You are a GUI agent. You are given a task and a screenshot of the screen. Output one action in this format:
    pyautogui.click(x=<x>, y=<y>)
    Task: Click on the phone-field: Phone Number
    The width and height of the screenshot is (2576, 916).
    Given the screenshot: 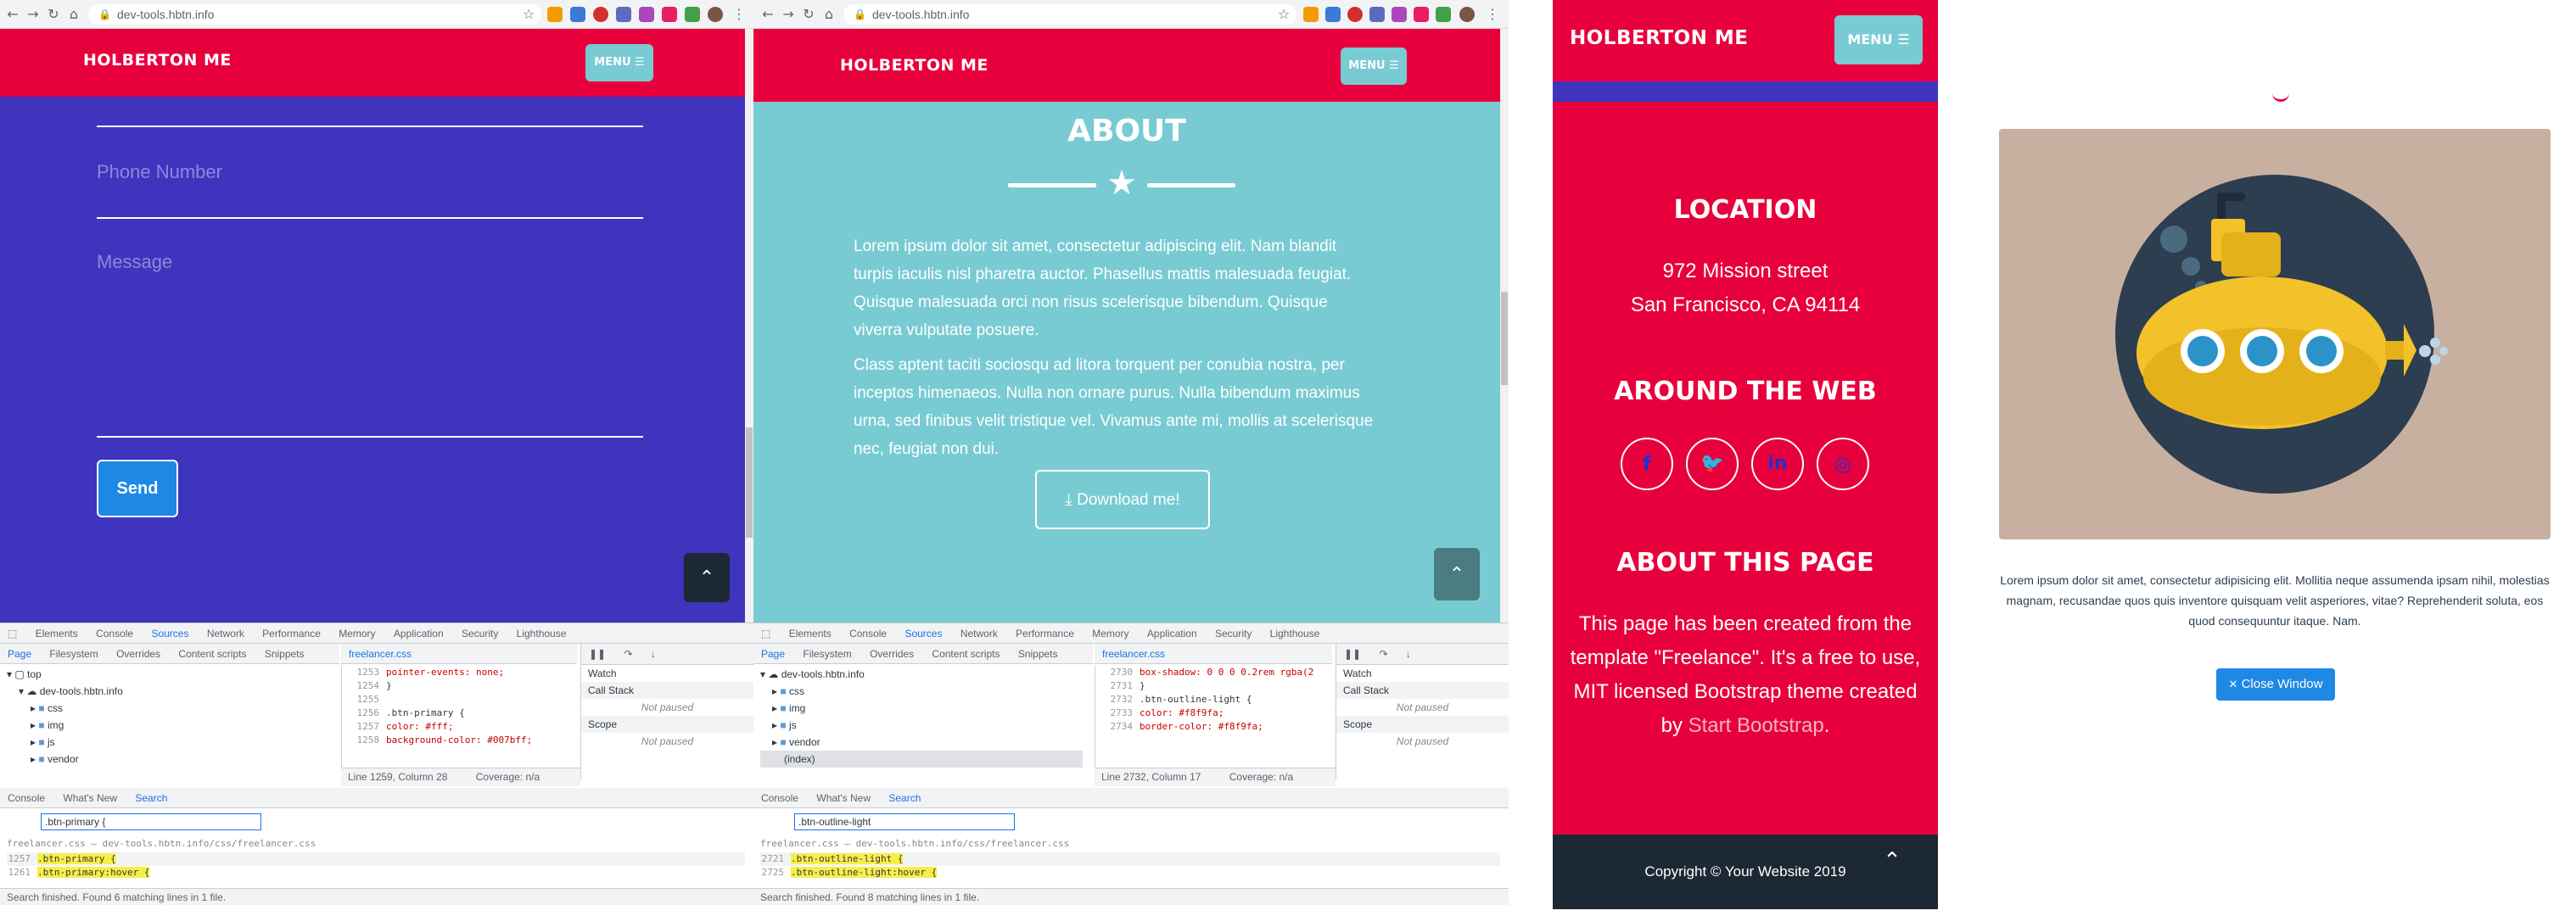 What is the action you would take?
    pyautogui.click(x=370, y=176)
    